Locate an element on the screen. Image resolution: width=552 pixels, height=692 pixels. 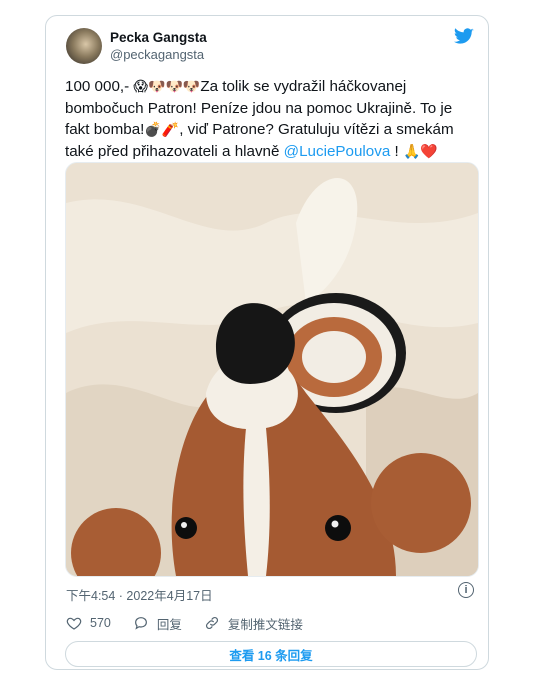
like-button: 570 is located at coordinates (88, 623).